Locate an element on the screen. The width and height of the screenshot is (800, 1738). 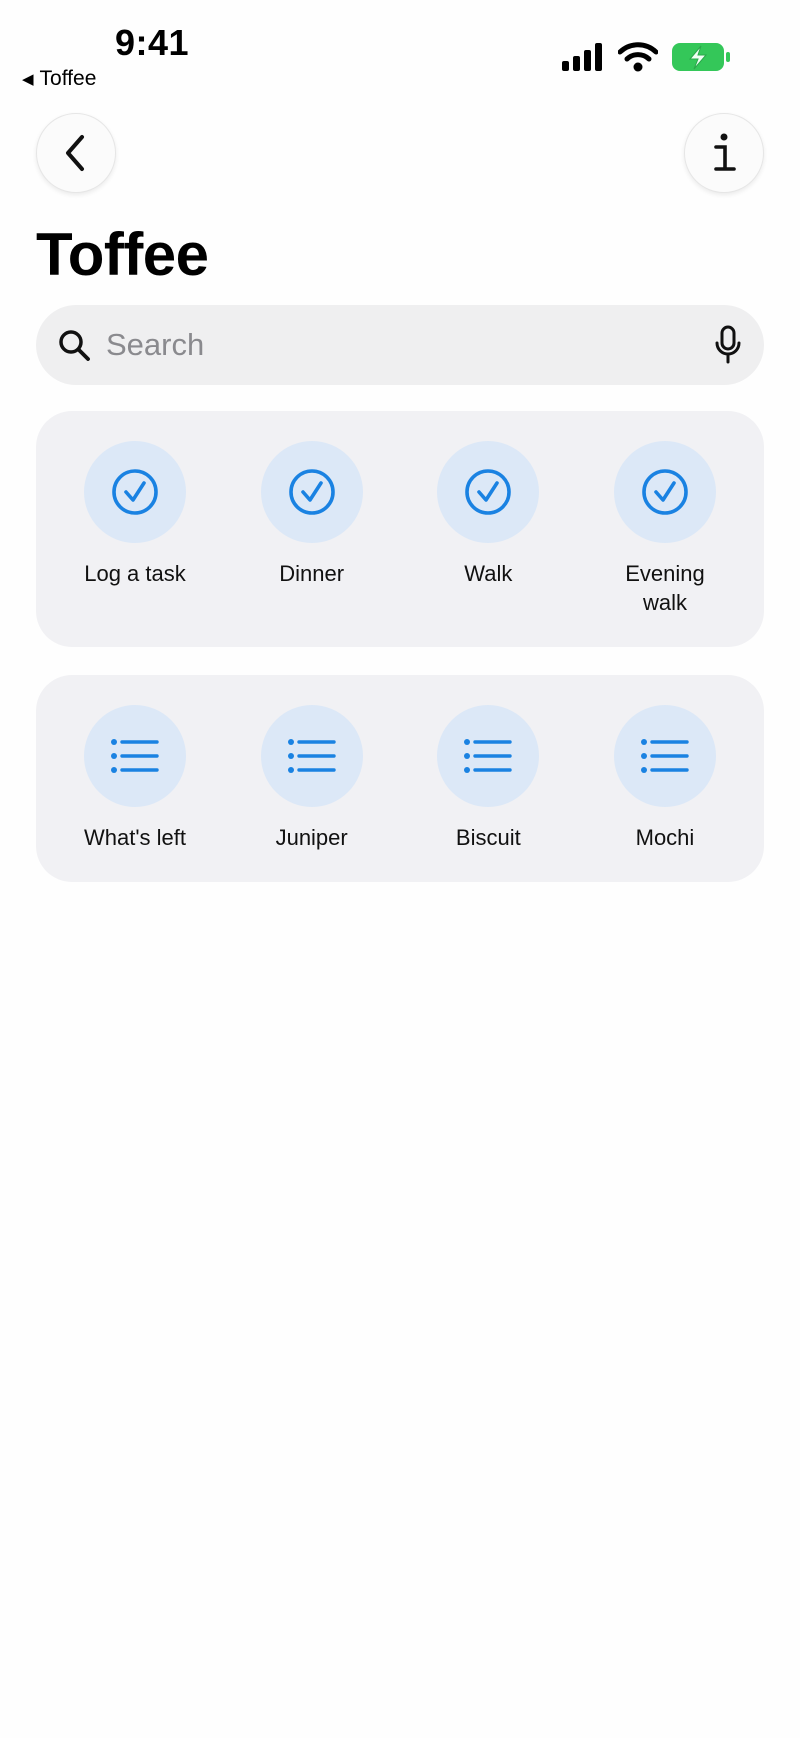
wifi-icon is located at coordinates (638, 57).